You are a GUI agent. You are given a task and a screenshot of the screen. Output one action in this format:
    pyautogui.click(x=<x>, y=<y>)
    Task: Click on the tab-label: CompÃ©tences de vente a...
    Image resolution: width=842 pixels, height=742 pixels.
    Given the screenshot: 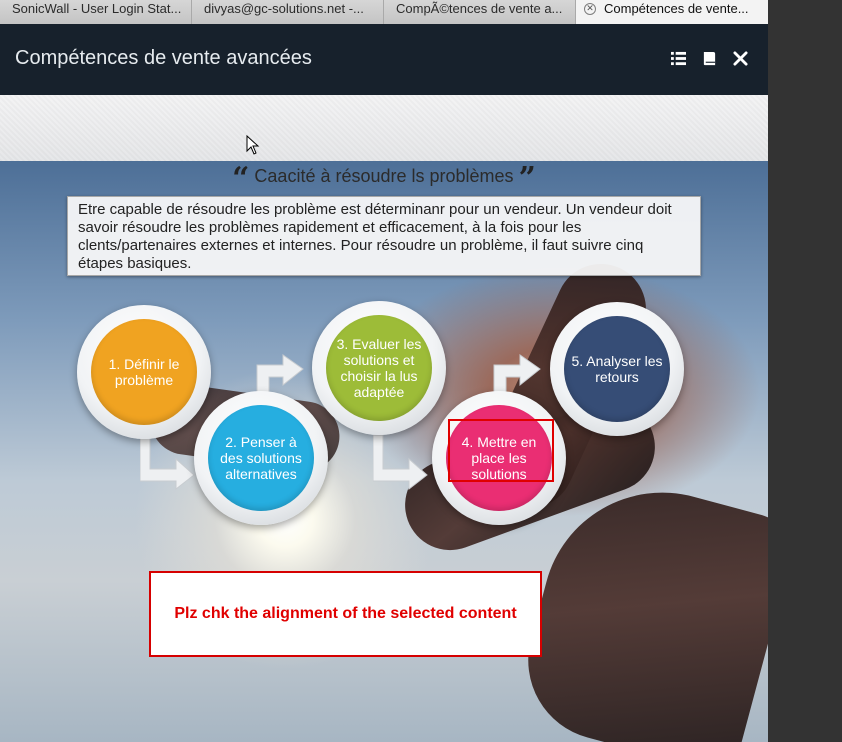 What is the action you would take?
    pyautogui.click(x=479, y=8)
    